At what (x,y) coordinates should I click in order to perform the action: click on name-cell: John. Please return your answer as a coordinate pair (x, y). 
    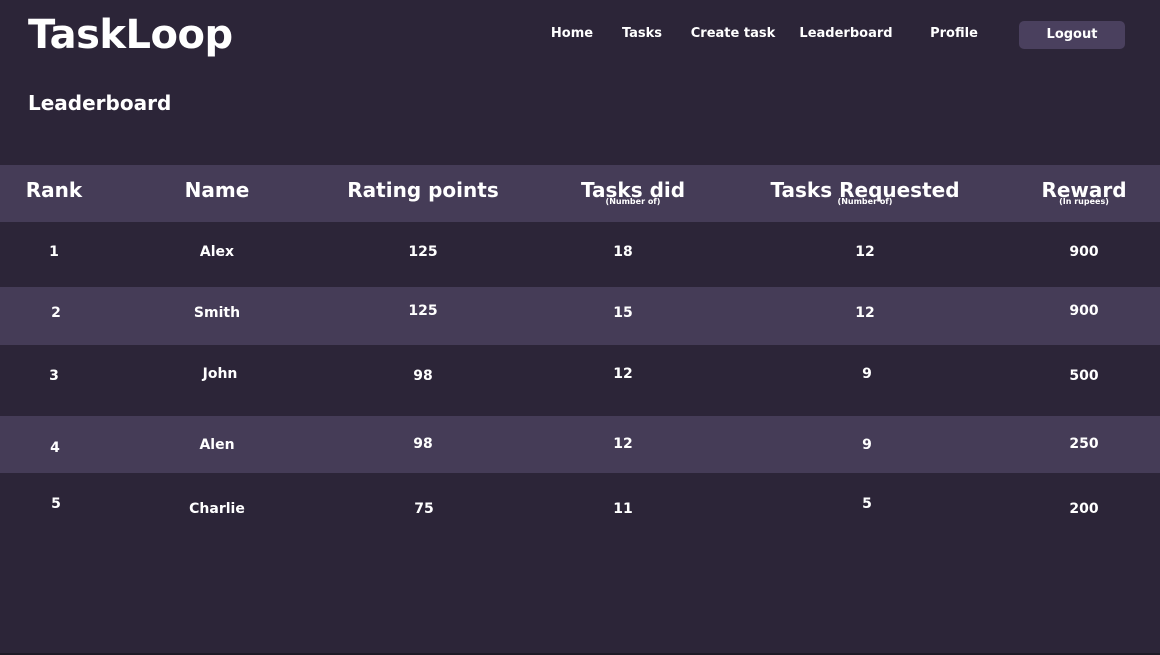
    Looking at the image, I should click on (220, 374).